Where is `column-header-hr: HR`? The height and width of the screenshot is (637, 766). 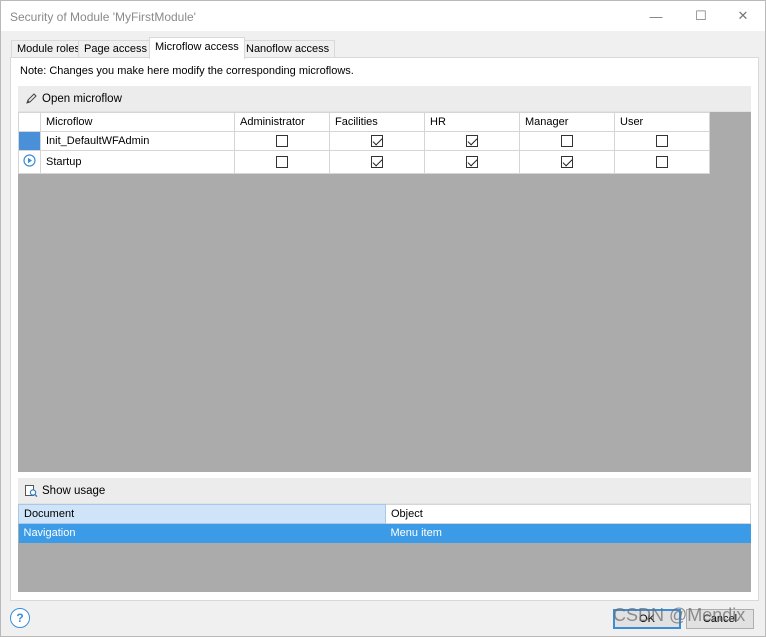
column-header-hr: HR is located at coordinates (472, 122).